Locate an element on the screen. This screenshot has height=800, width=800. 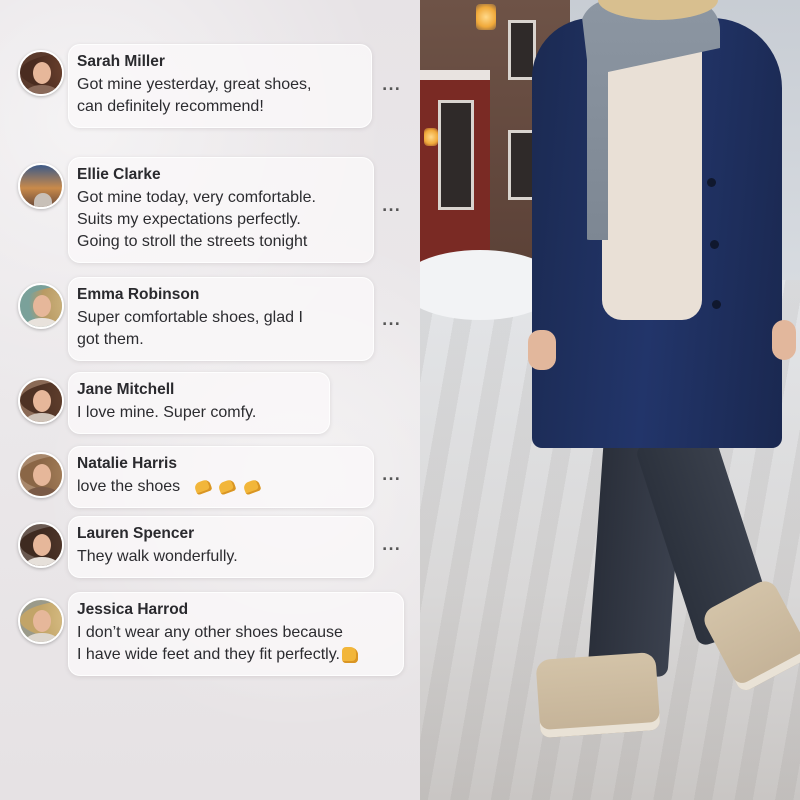
cream-sweater is located at coordinates (652, 175).